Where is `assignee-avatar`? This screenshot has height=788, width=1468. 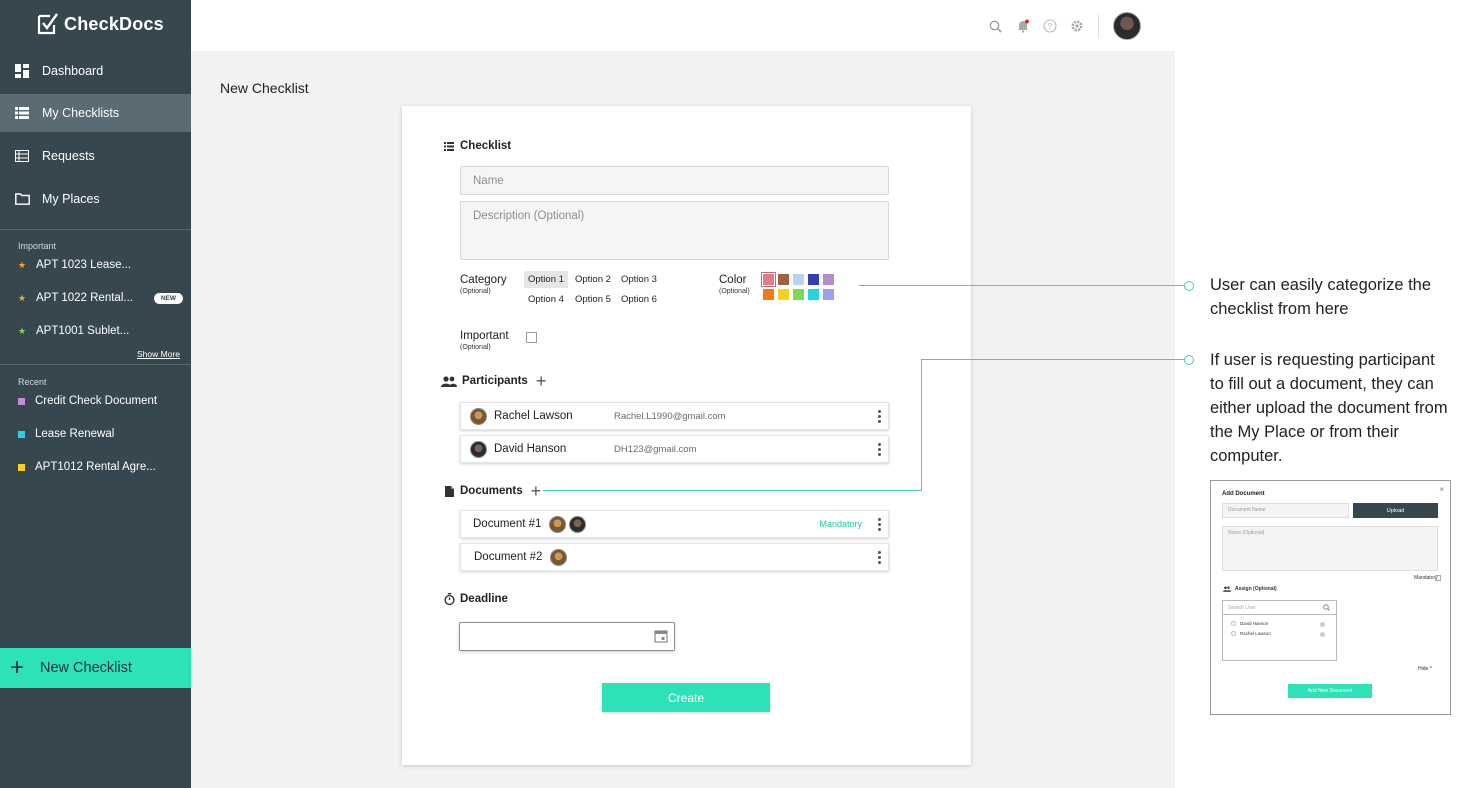
assignee-avatar is located at coordinates (578, 524).